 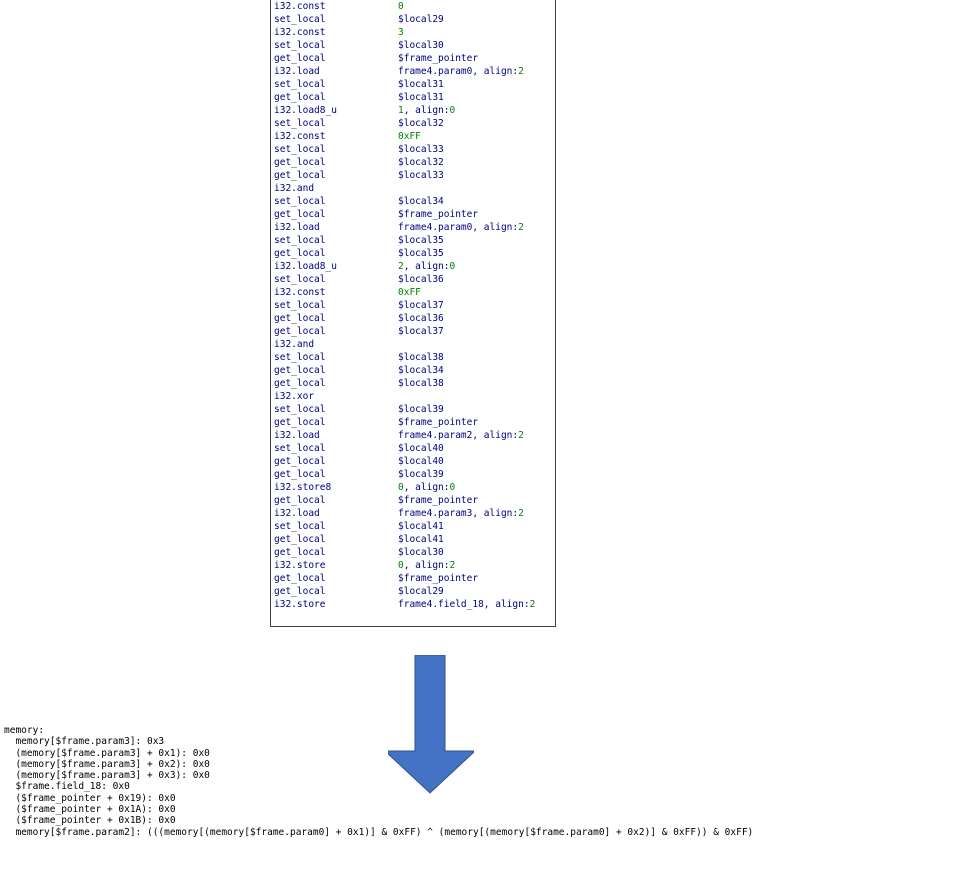 What do you see at coordinates (421, 305) in the screenshot?
I see `operand: $local37` at bounding box center [421, 305].